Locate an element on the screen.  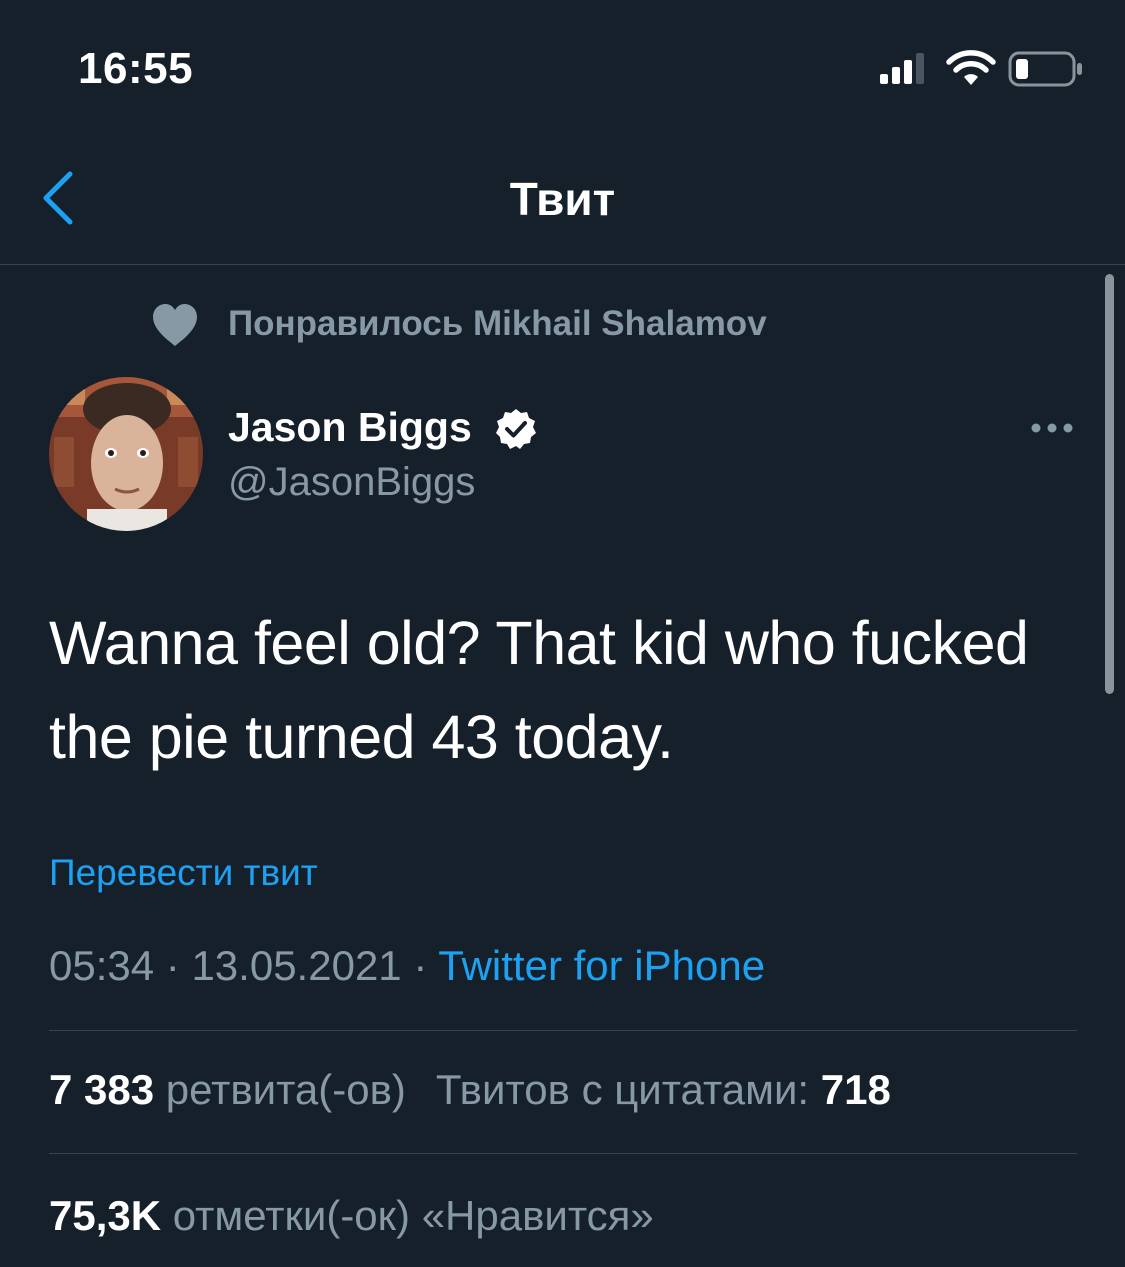
more-options-button is located at coordinates (1052, 428).